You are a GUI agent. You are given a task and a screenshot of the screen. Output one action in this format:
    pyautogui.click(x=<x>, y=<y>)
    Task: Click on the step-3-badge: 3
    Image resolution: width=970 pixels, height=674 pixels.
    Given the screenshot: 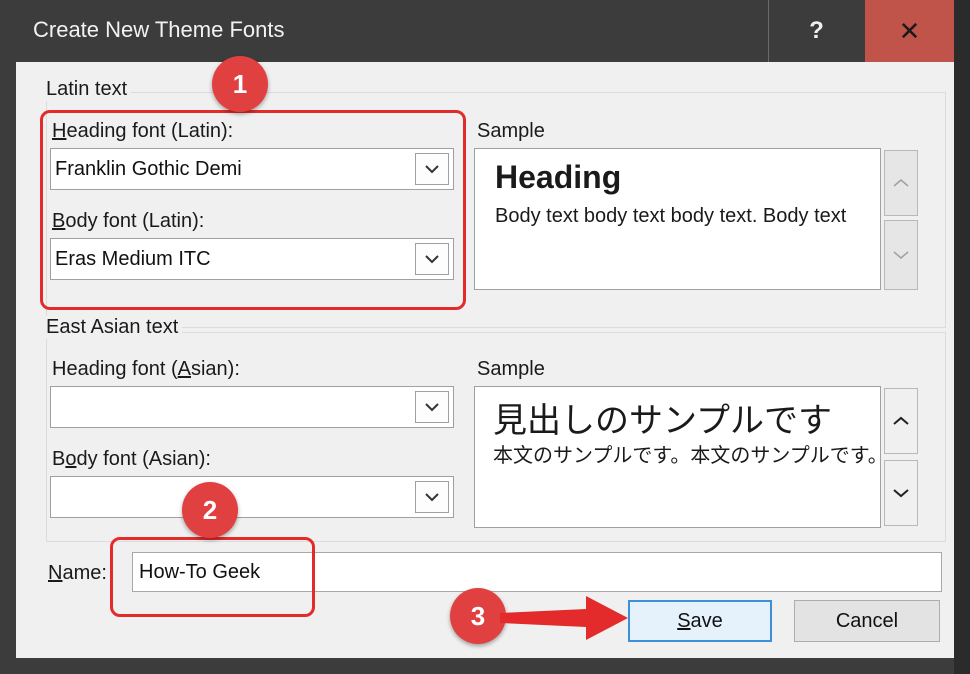 What is the action you would take?
    pyautogui.click(x=478, y=616)
    